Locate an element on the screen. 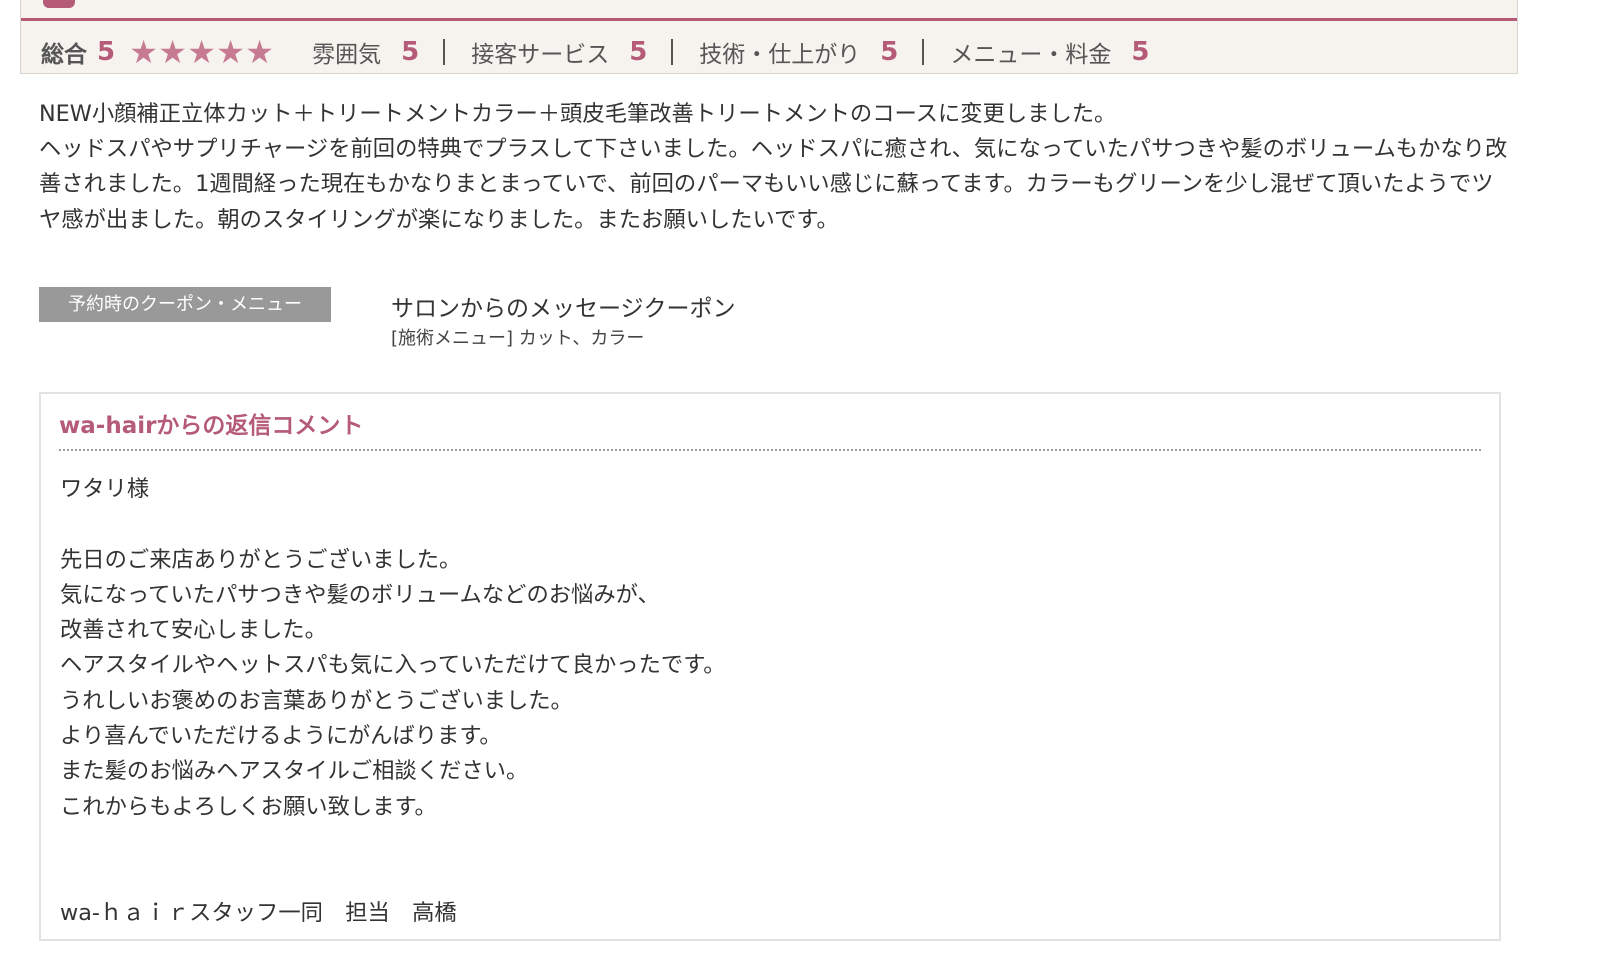 The height and width of the screenshot is (965, 1598). reply-line: 気になっていたパサつきや髪のボリュームなどのお悩みが、 is located at coordinates (360, 594).